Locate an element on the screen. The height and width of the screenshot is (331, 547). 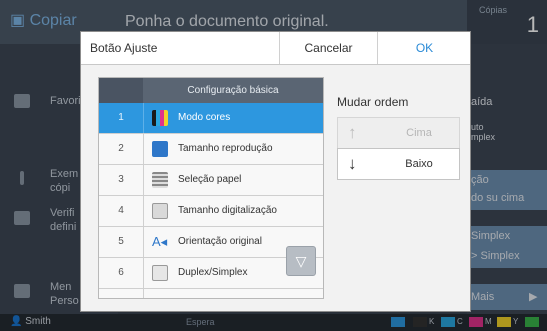
list-header-title: Configuração básica is located at coordinates (233, 90).